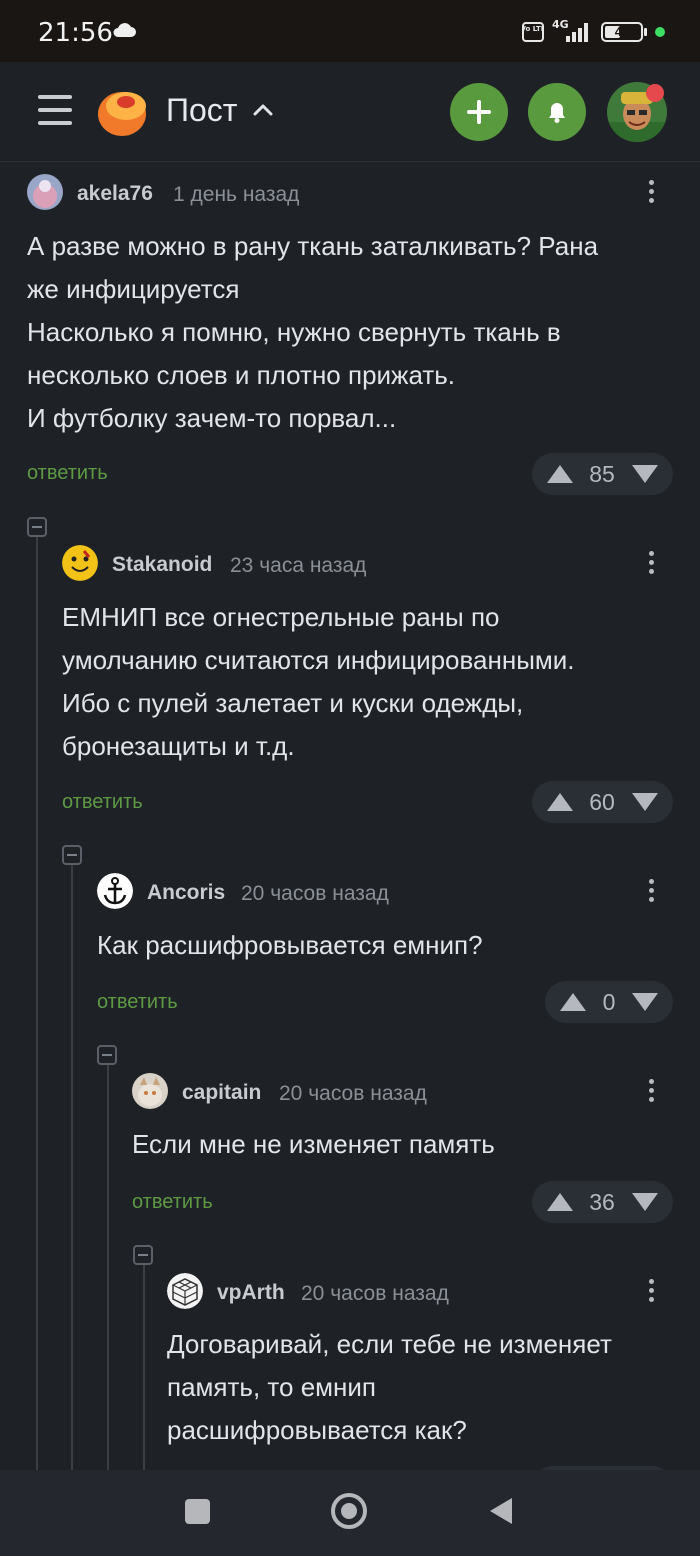 The width and height of the screenshot is (700, 1556). What do you see at coordinates (570, 30) in the screenshot?
I see `signal-icon: 4G` at bounding box center [570, 30].